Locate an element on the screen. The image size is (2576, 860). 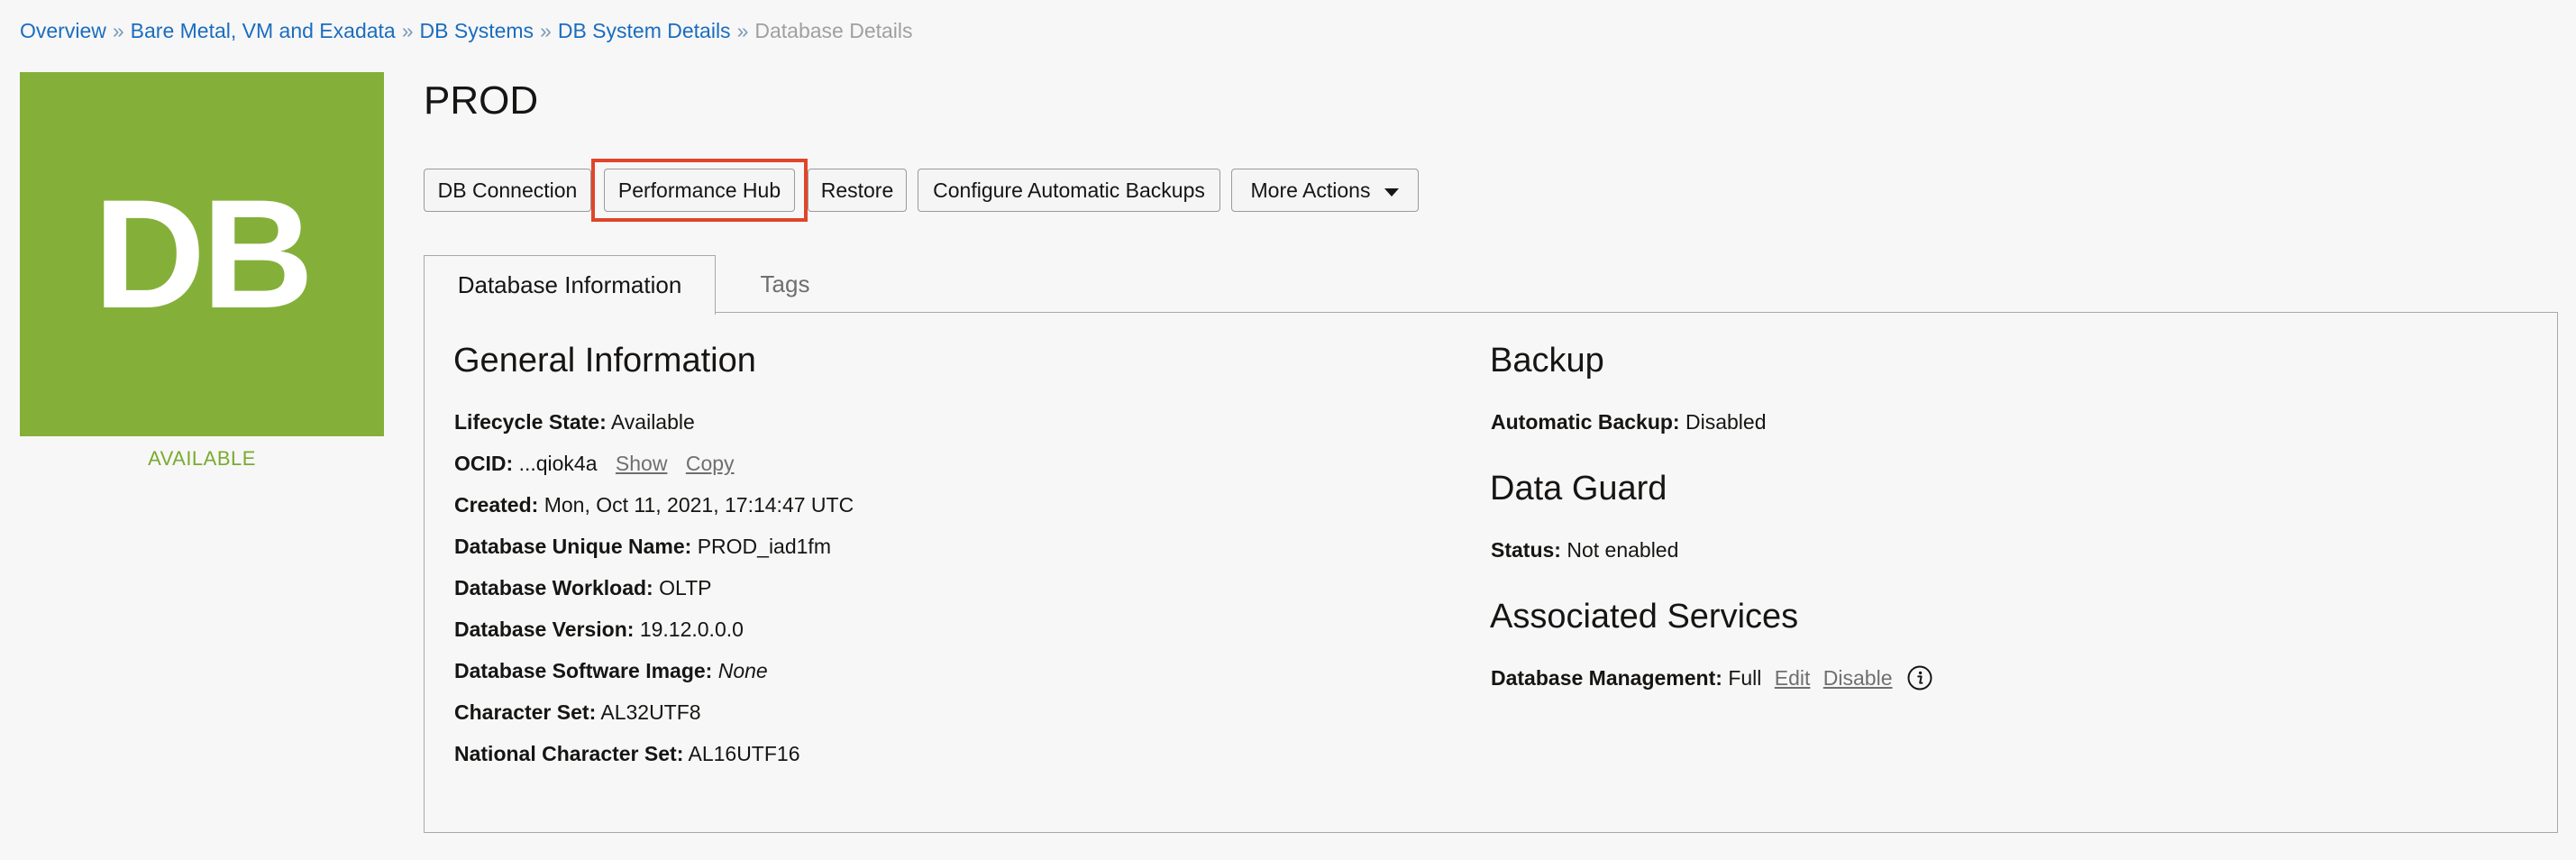
database-icon-tile: DB is located at coordinates (202, 254).